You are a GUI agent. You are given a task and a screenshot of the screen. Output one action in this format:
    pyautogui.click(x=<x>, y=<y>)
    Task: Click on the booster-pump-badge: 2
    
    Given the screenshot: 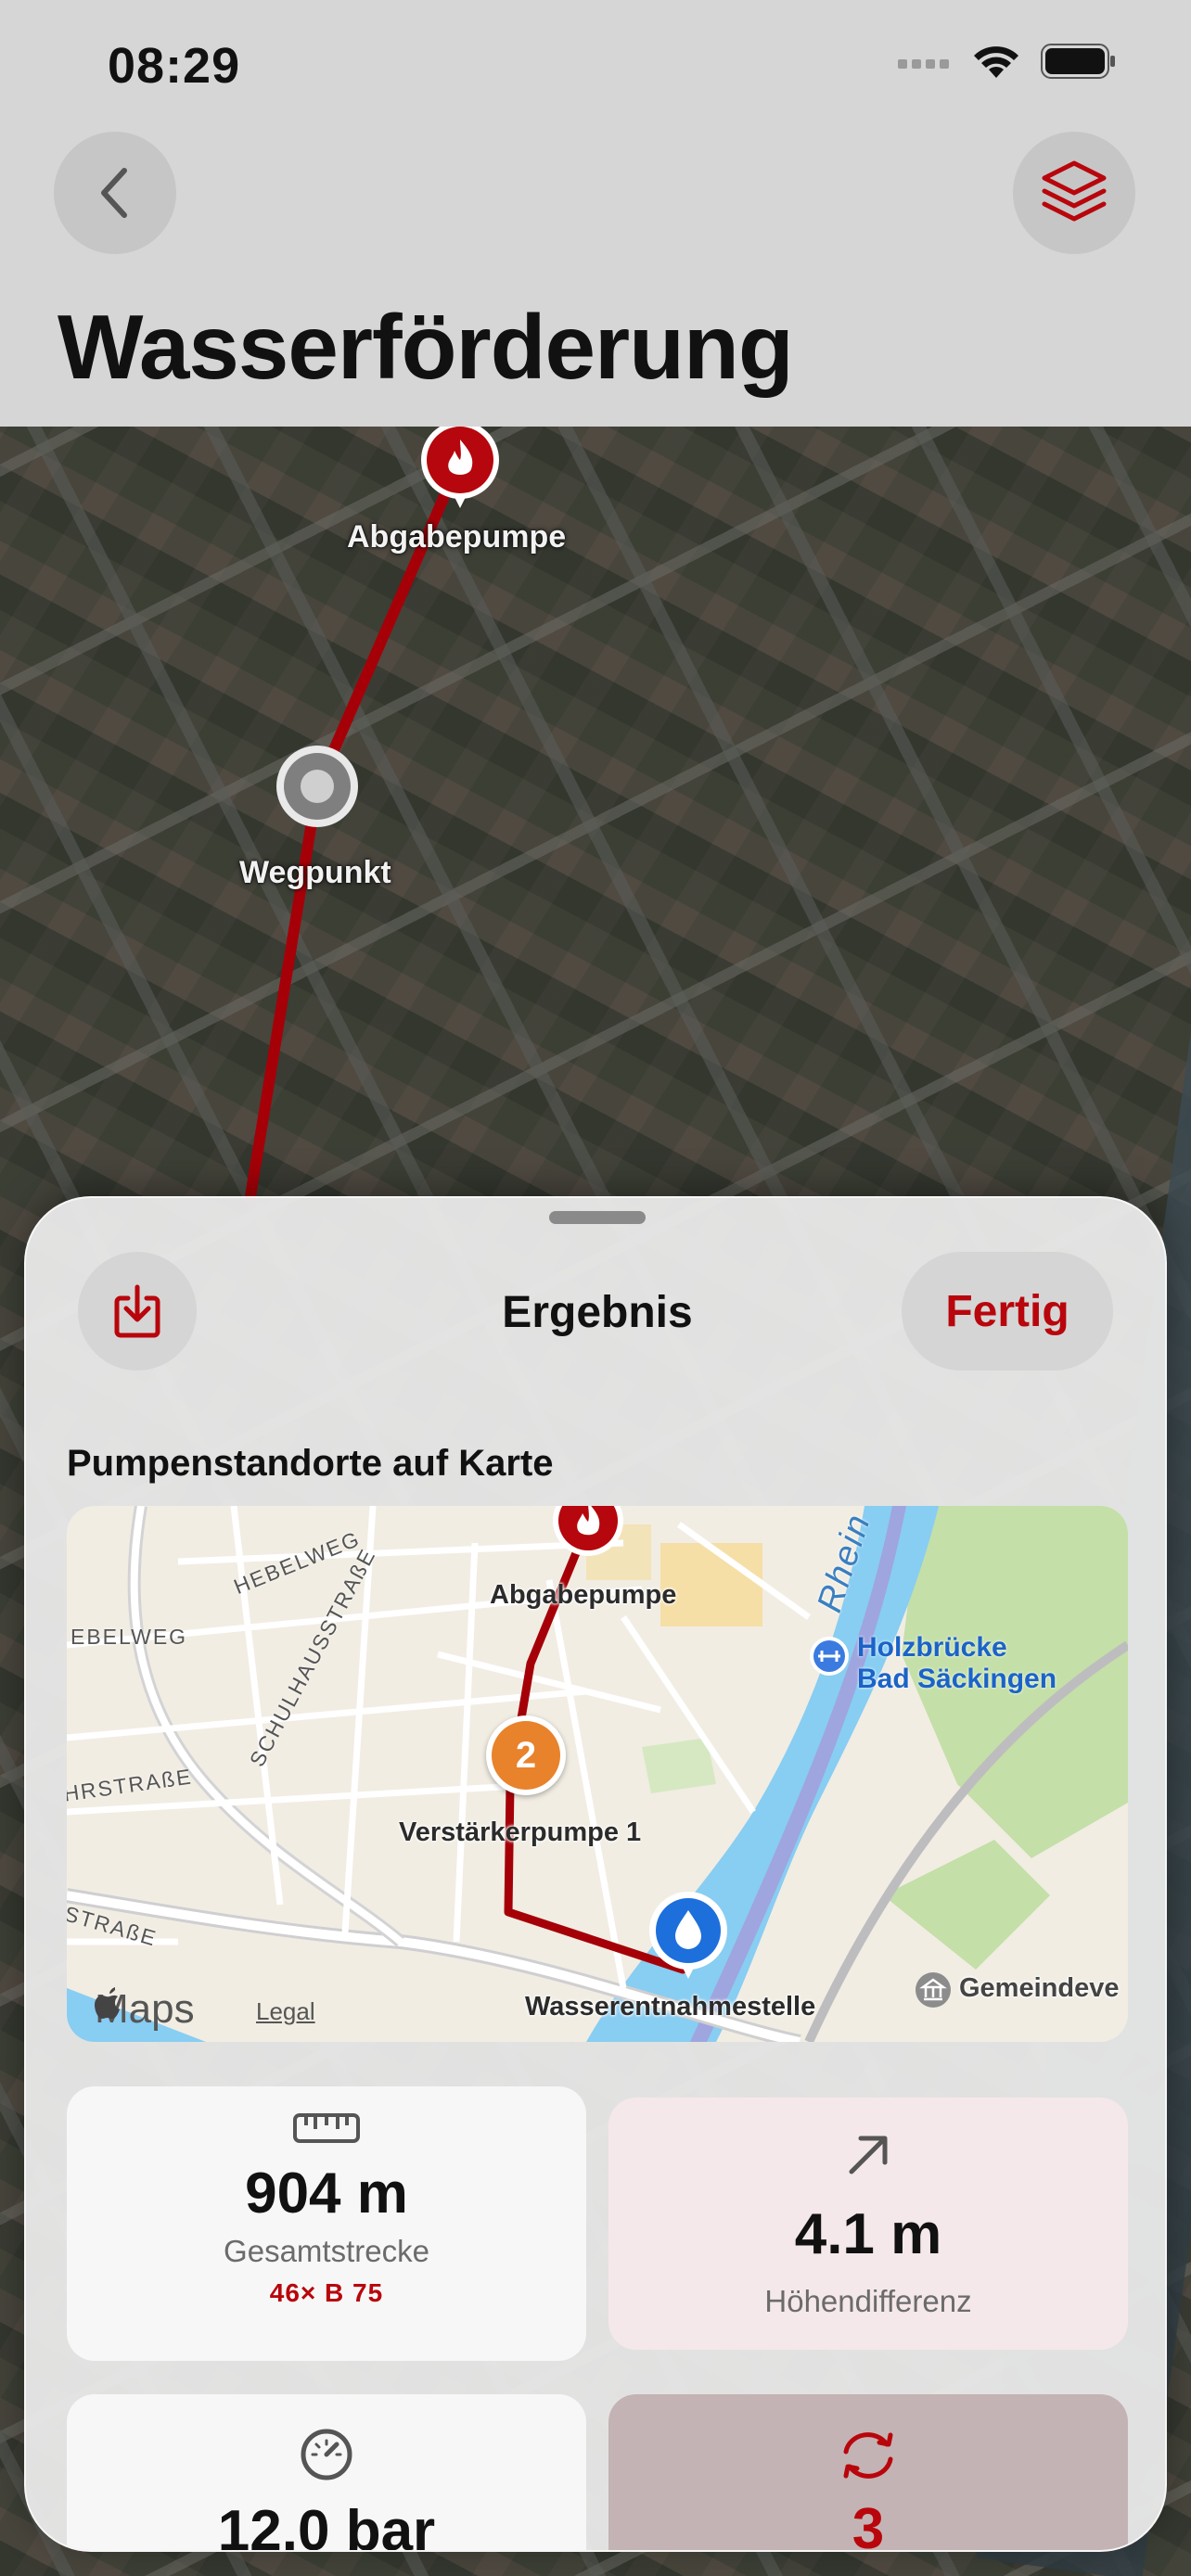 What is the action you would take?
    pyautogui.click(x=526, y=1755)
    